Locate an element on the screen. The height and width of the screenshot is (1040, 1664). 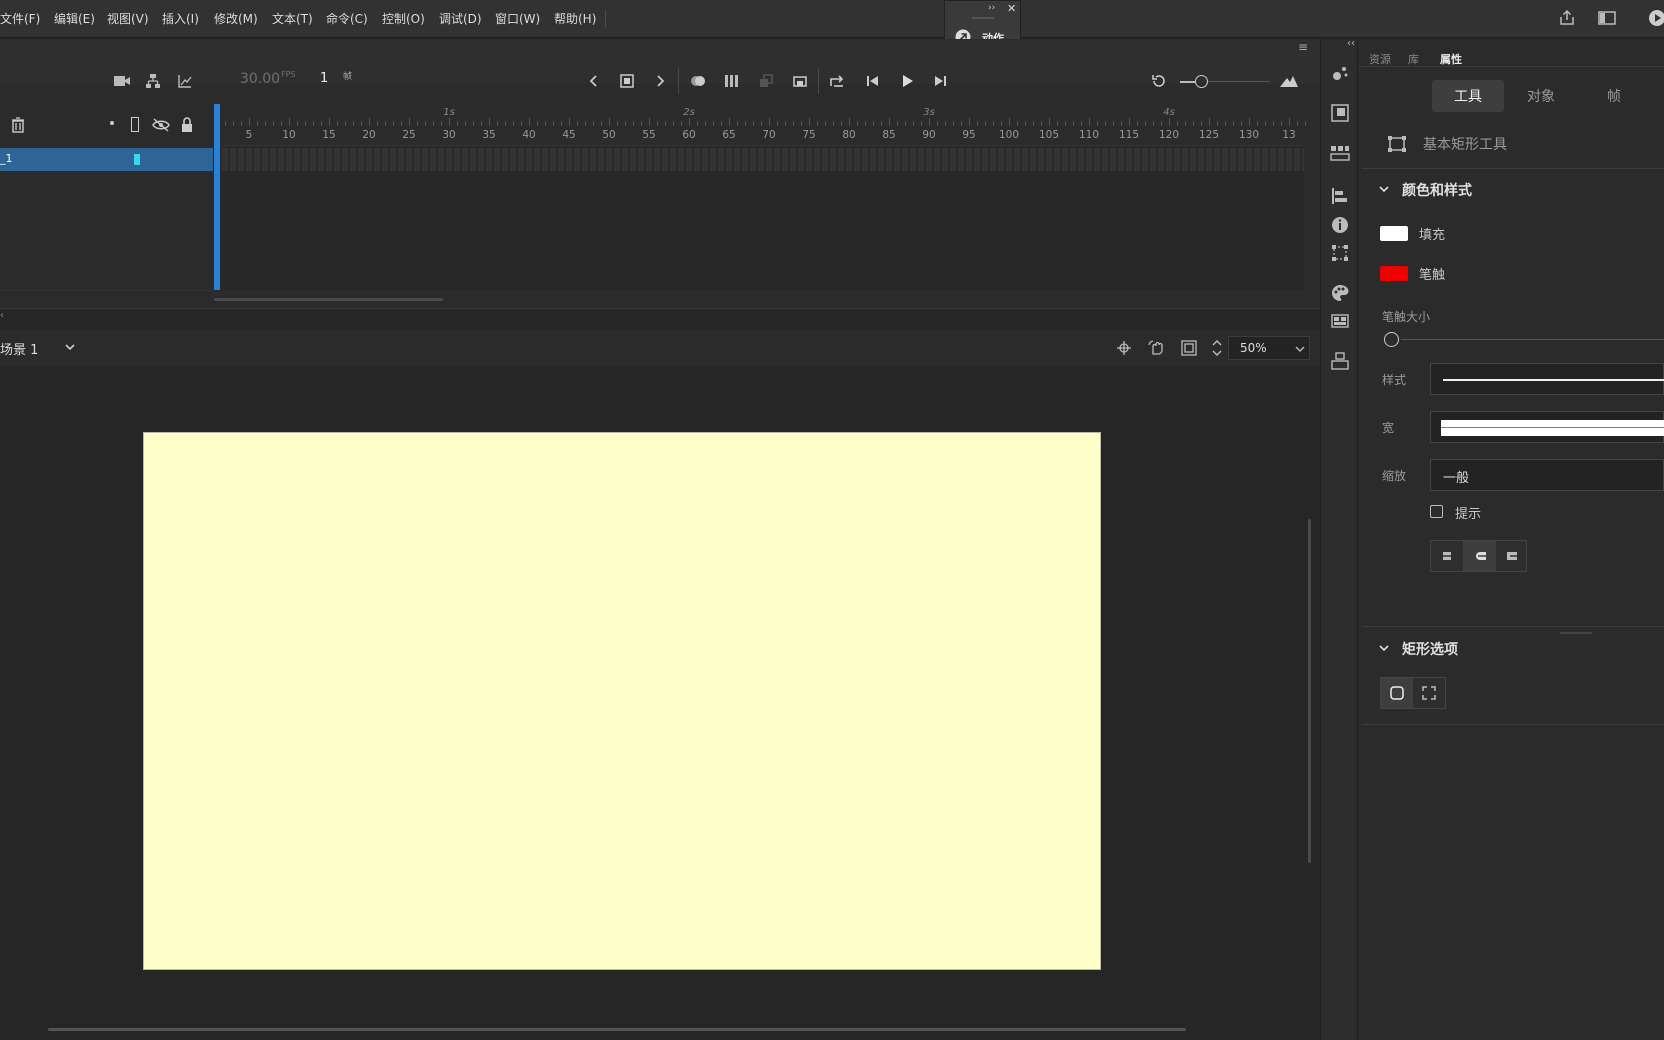
current-frame: 1 is located at coordinates (324, 78).